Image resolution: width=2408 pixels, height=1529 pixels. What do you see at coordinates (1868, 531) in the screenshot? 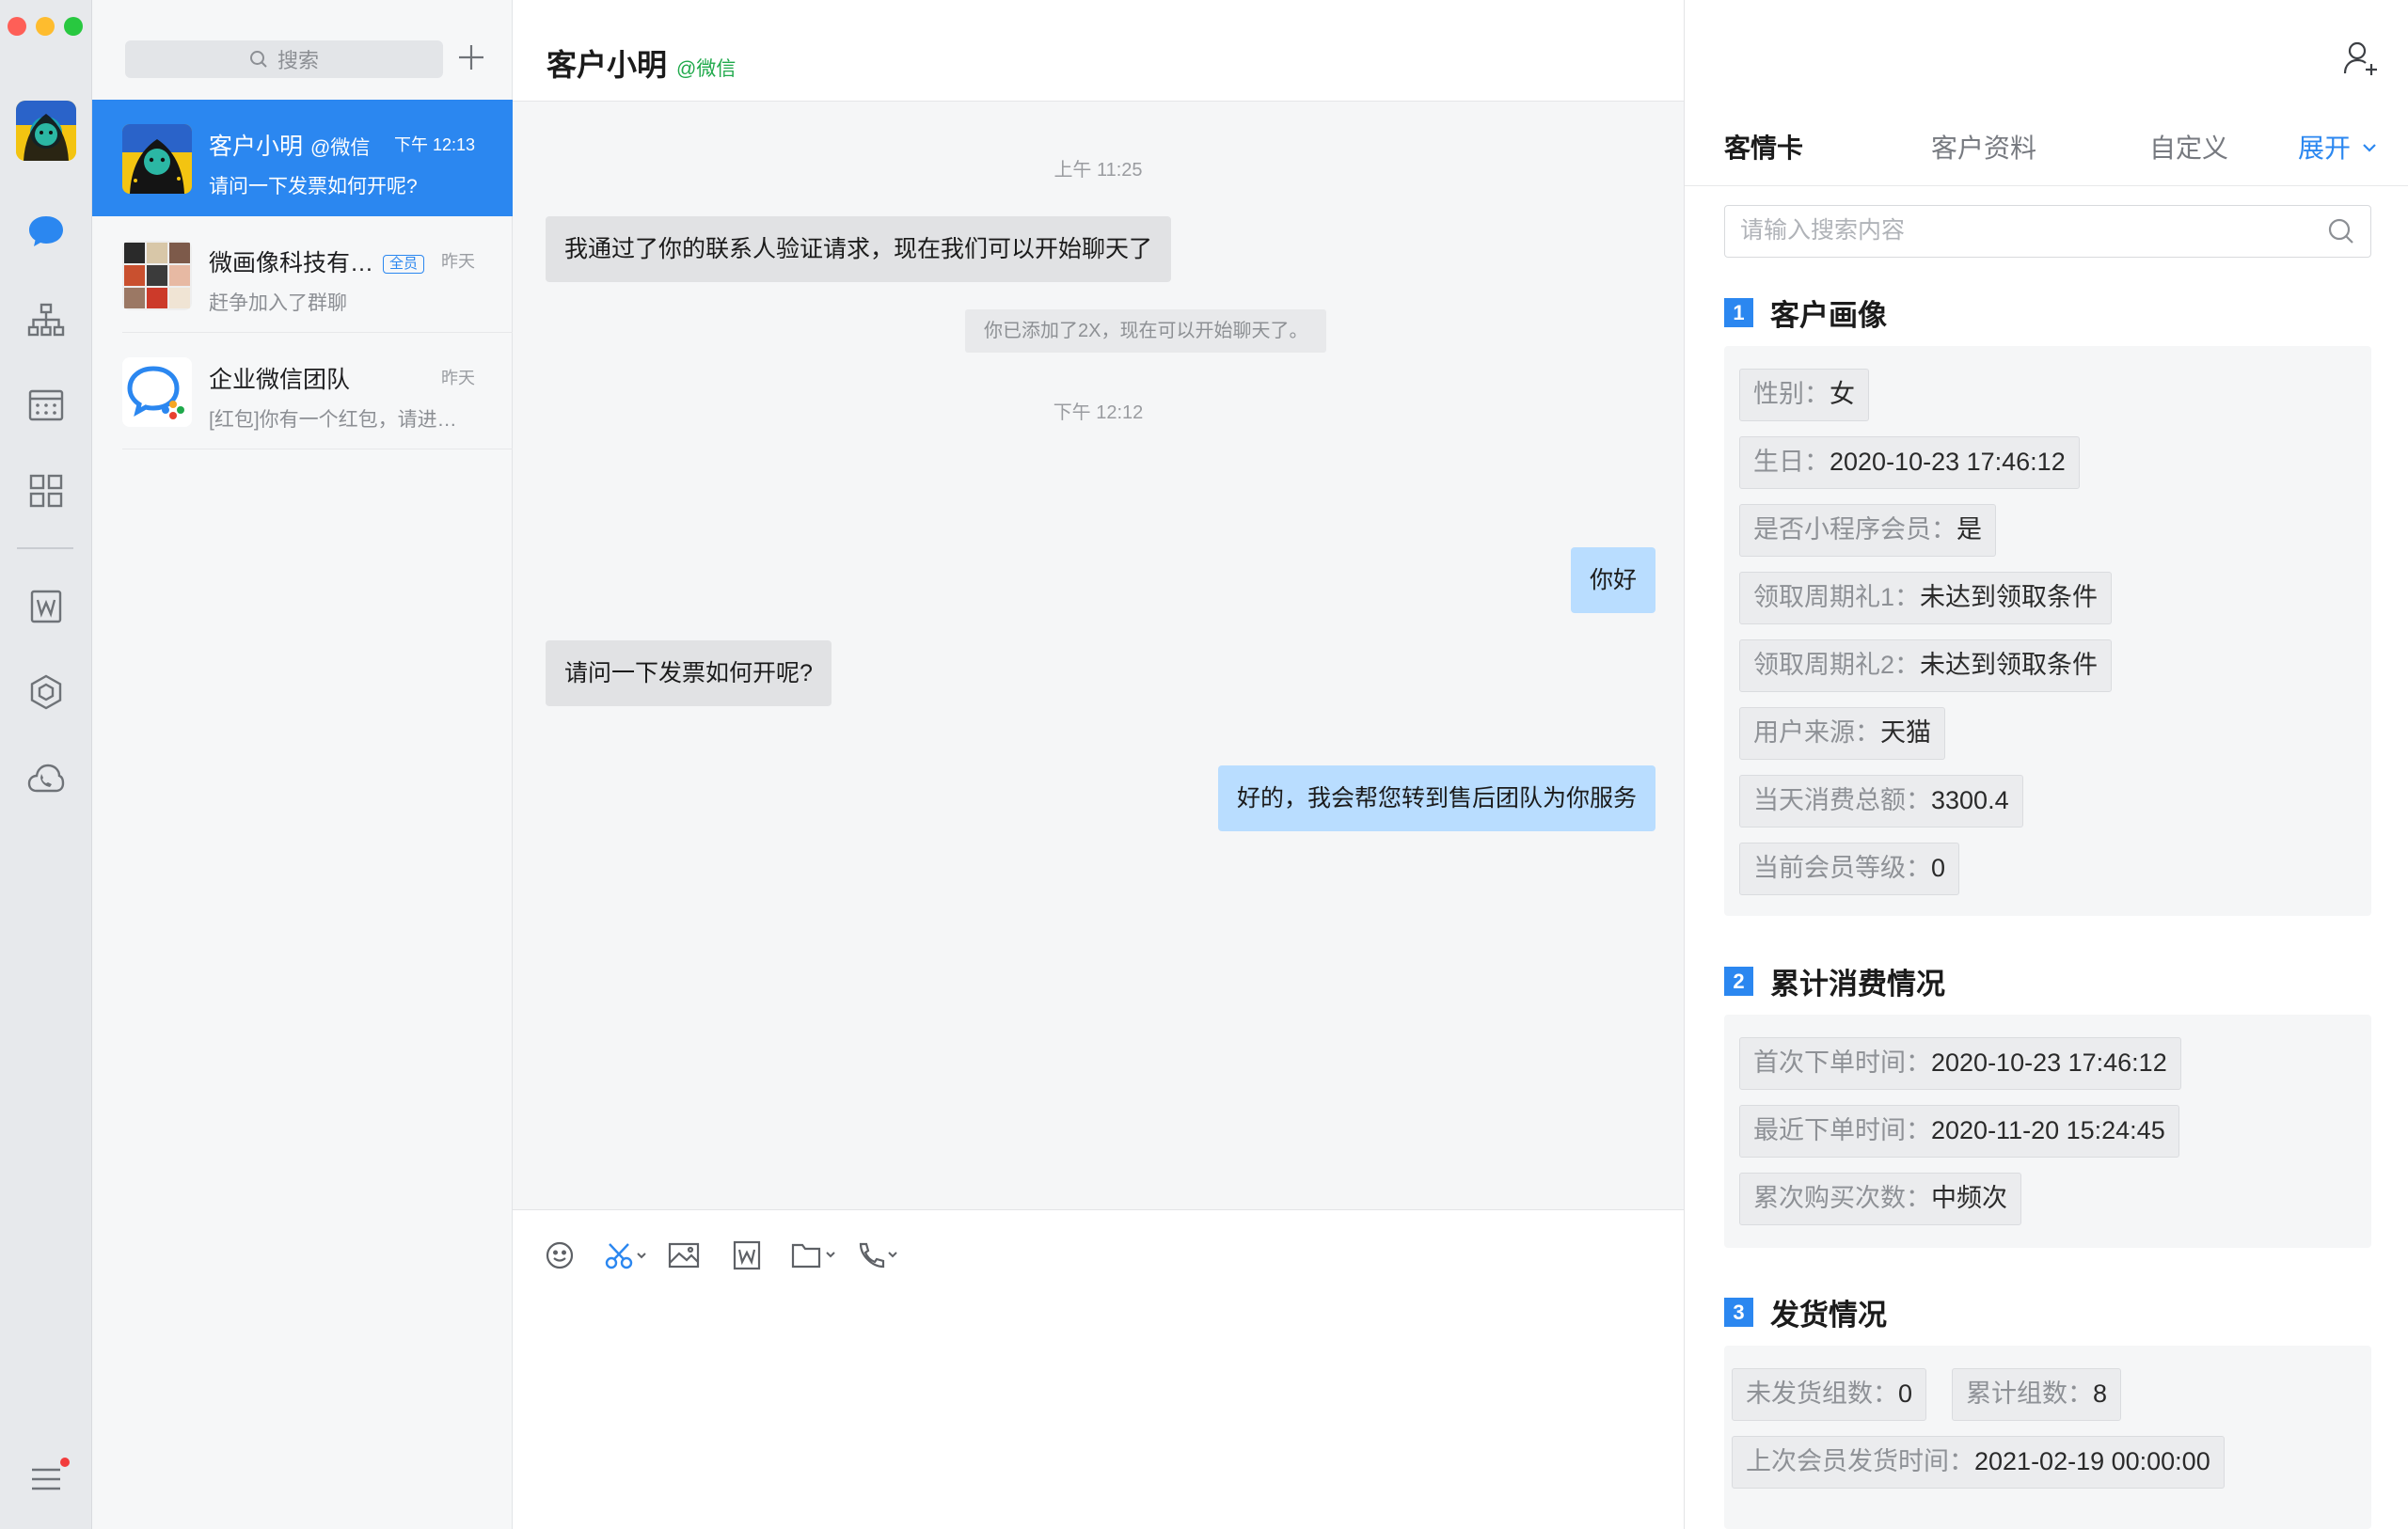
I see `info-tag: 是否小程序会员：是` at bounding box center [1868, 531].